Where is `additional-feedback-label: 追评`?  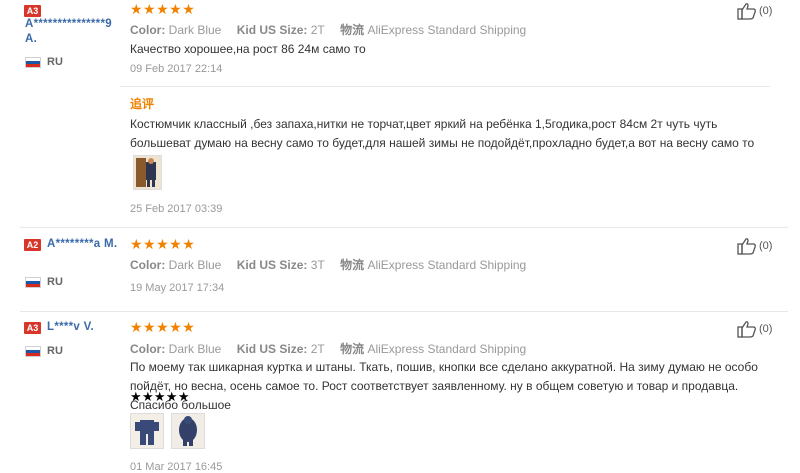
additional-feedback-label: 追评 is located at coordinates (142, 104).